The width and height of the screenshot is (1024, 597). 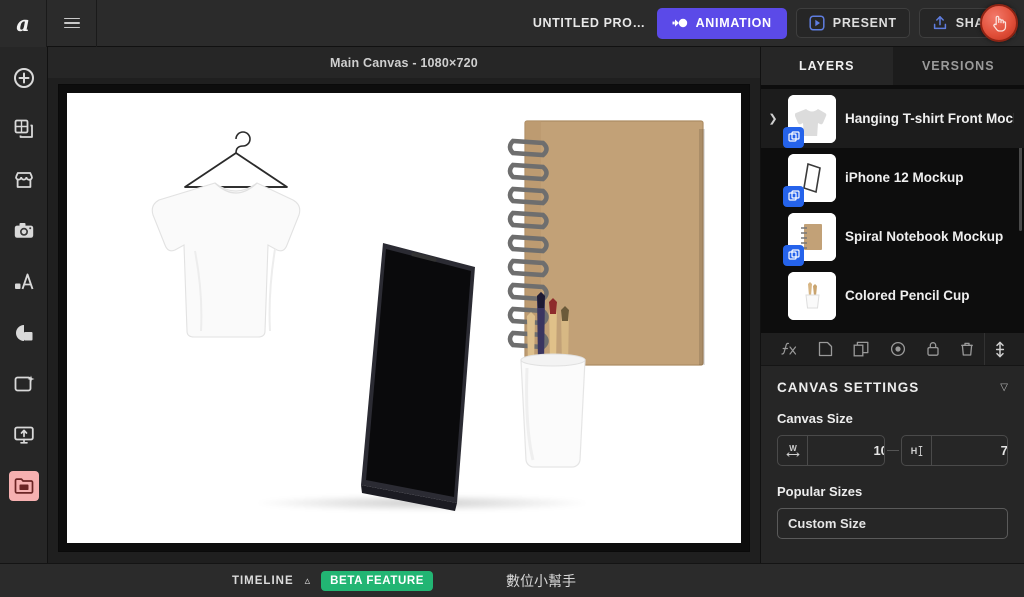 I want to click on canvas-size-label: Canvas Size, so click(x=815, y=418).